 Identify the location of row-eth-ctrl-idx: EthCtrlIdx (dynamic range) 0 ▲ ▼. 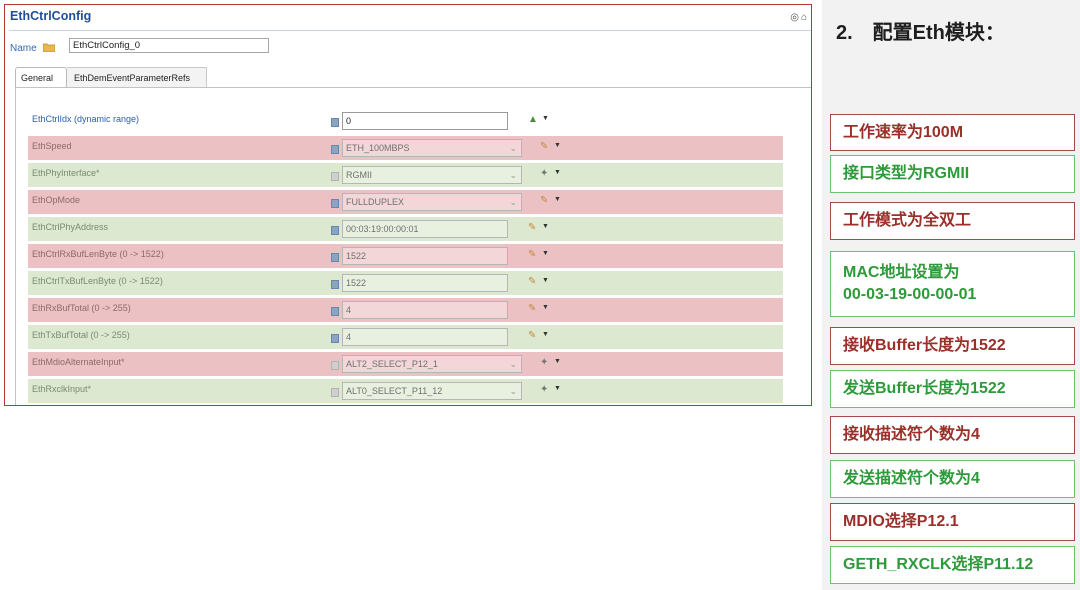
(405, 121).